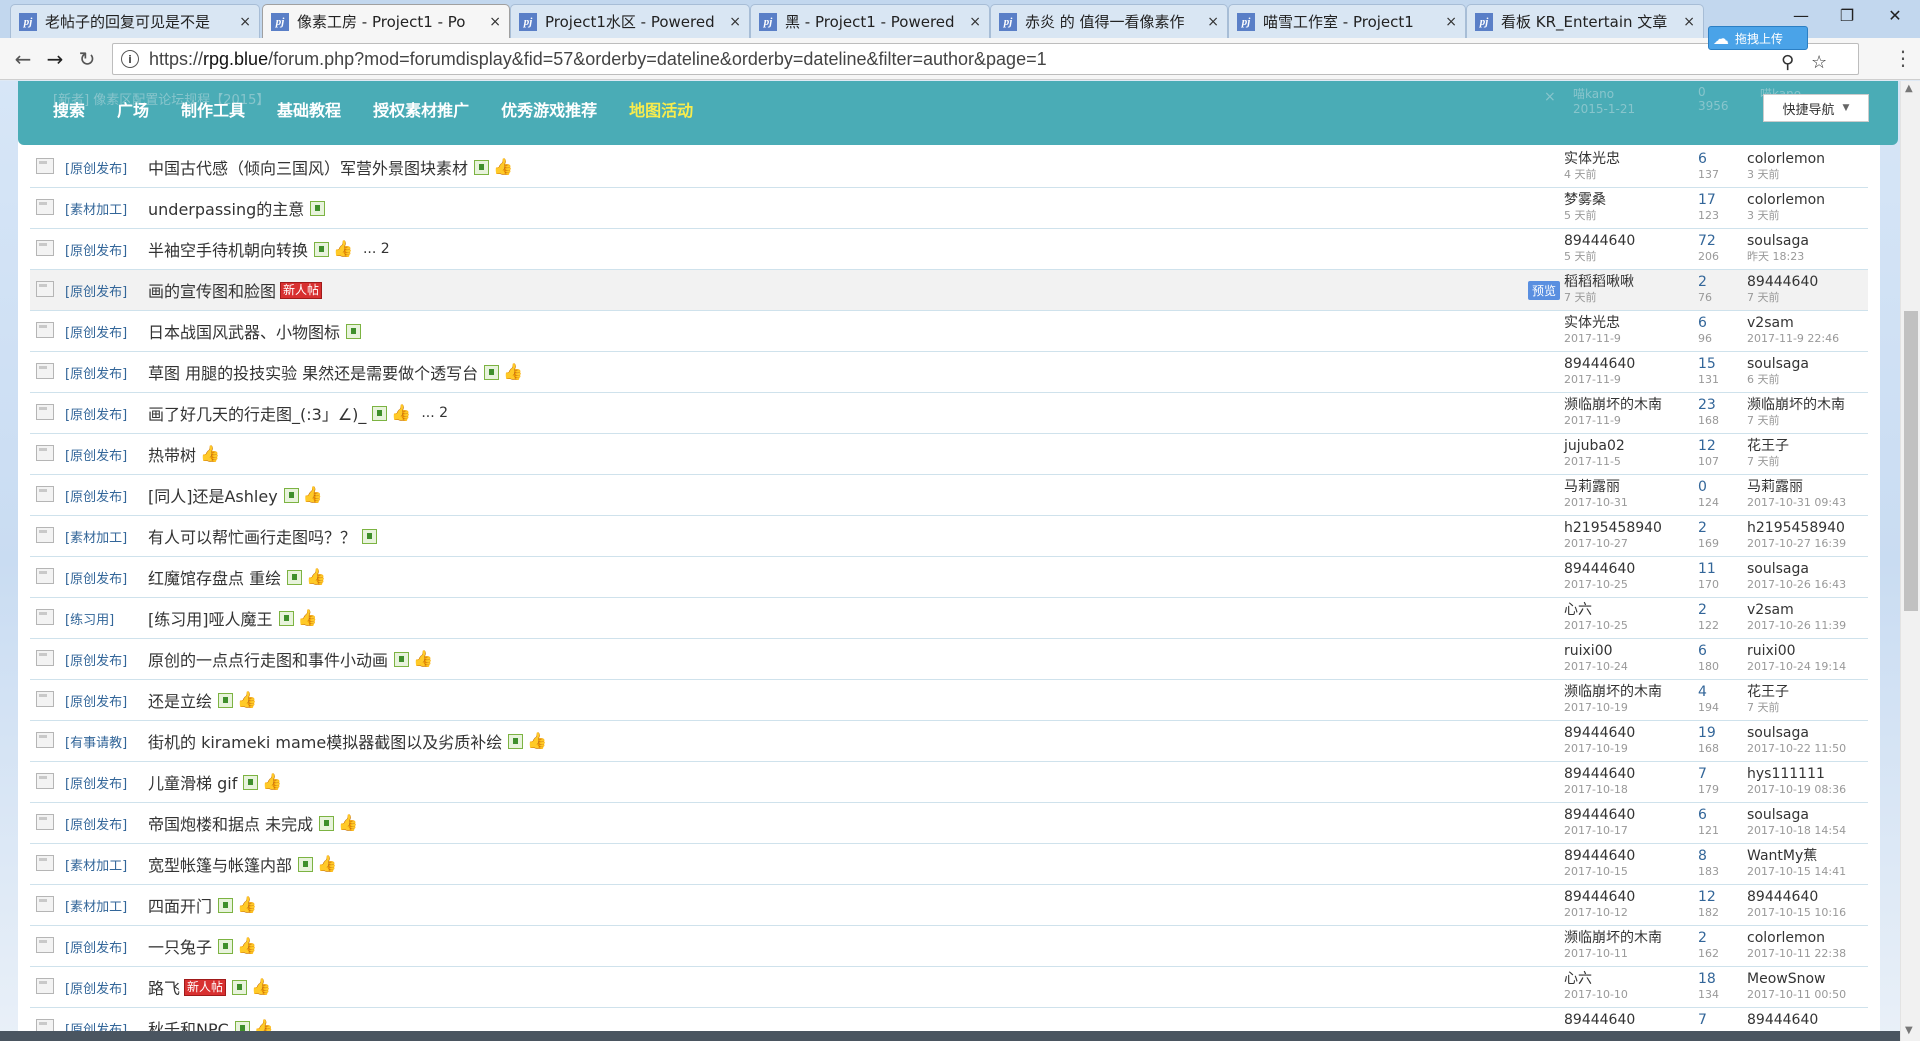 Image resolution: width=1920 pixels, height=1041 pixels. I want to click on browser-tab: pj 赤炎 的 值得一看像素作 ×, so click(1109, 21).